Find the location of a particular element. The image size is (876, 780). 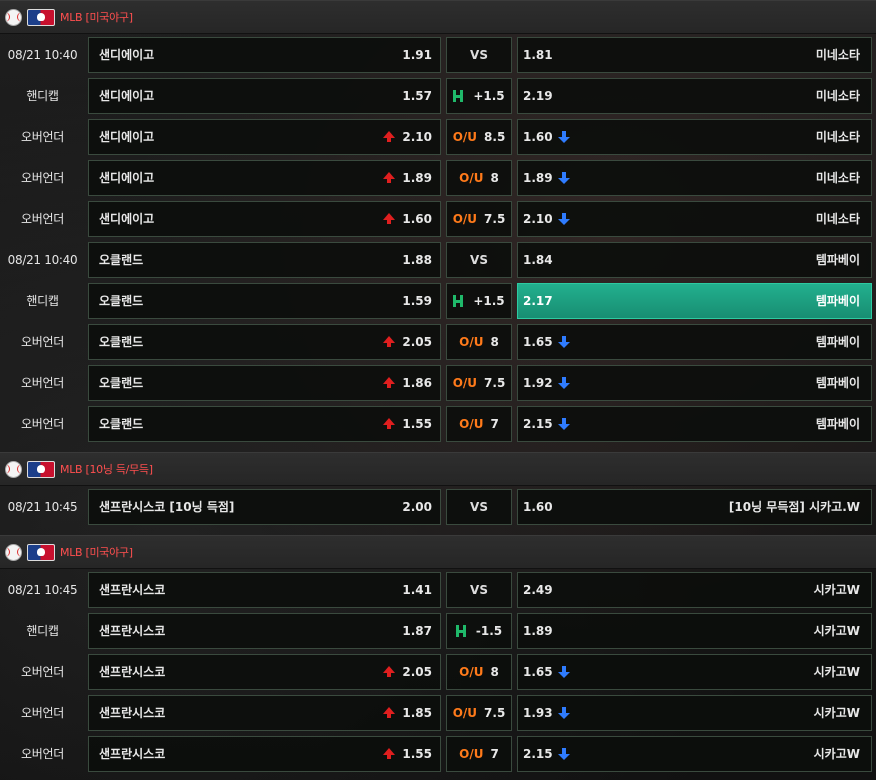

match-row: 오버언더 오클랜드 1.55 O/U 7 2.15 템파베이 is located at coordinates (438, 423).